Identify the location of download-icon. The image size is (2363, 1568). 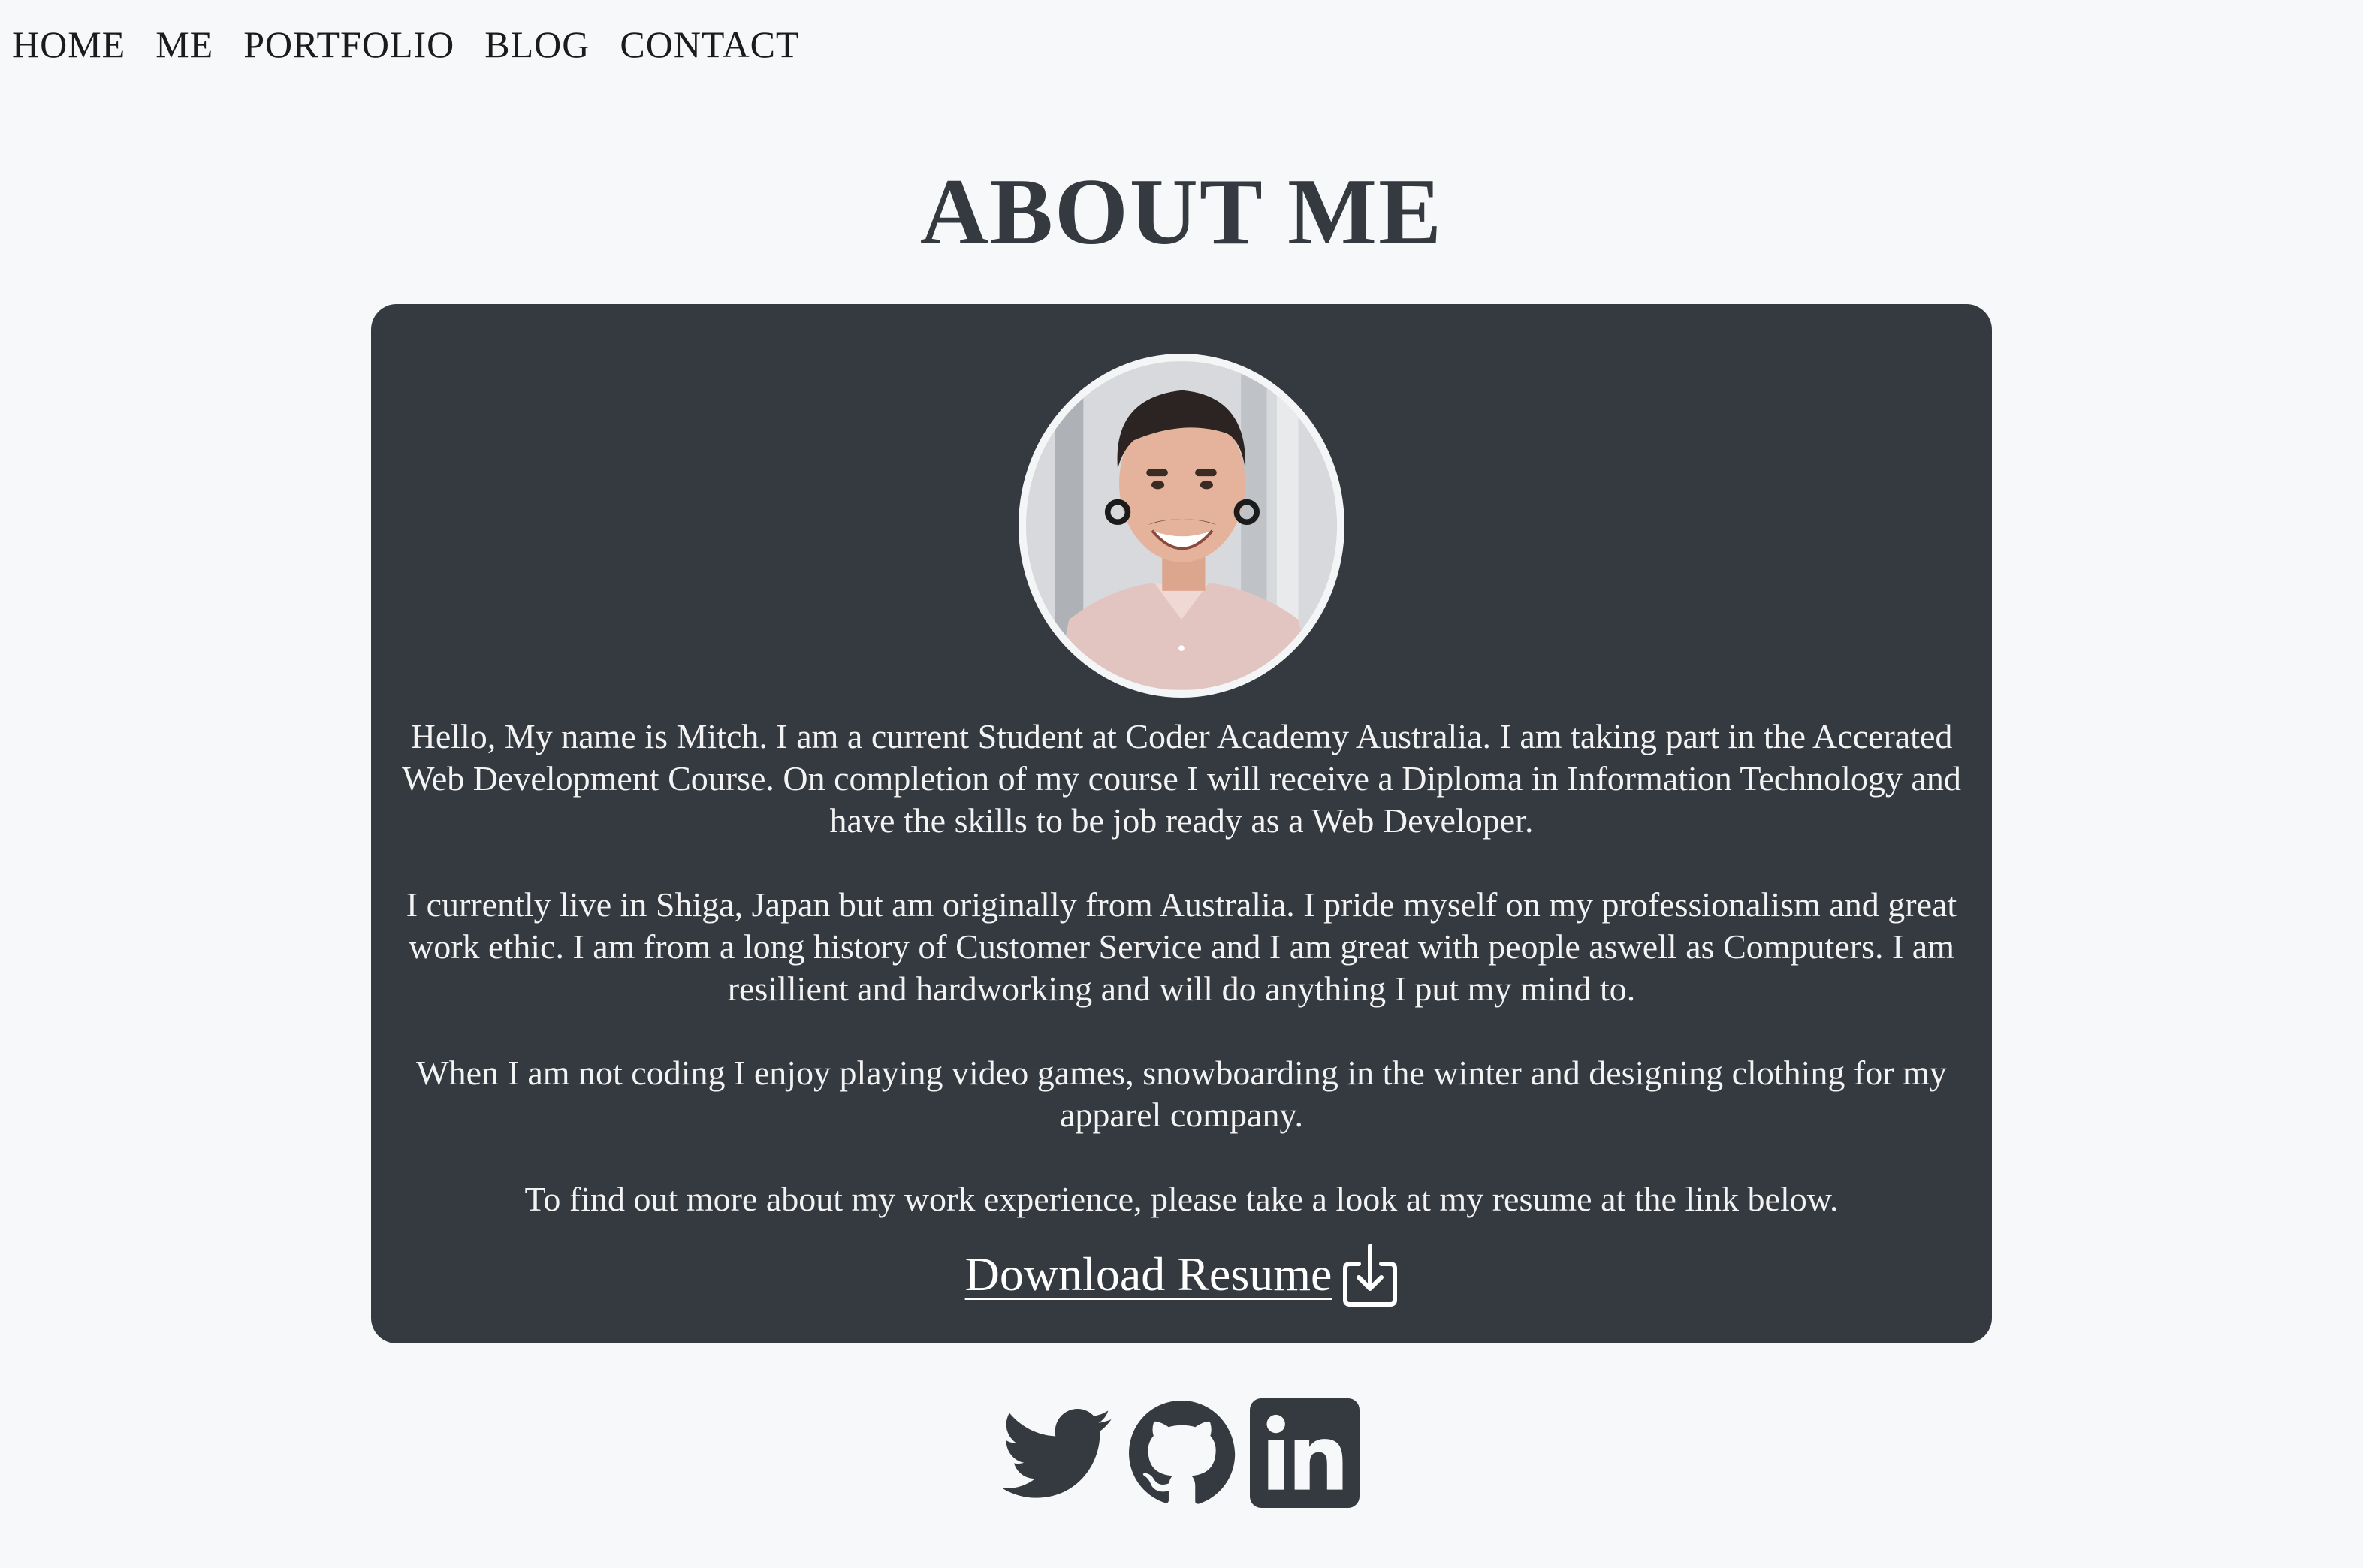
(1370, 1274).